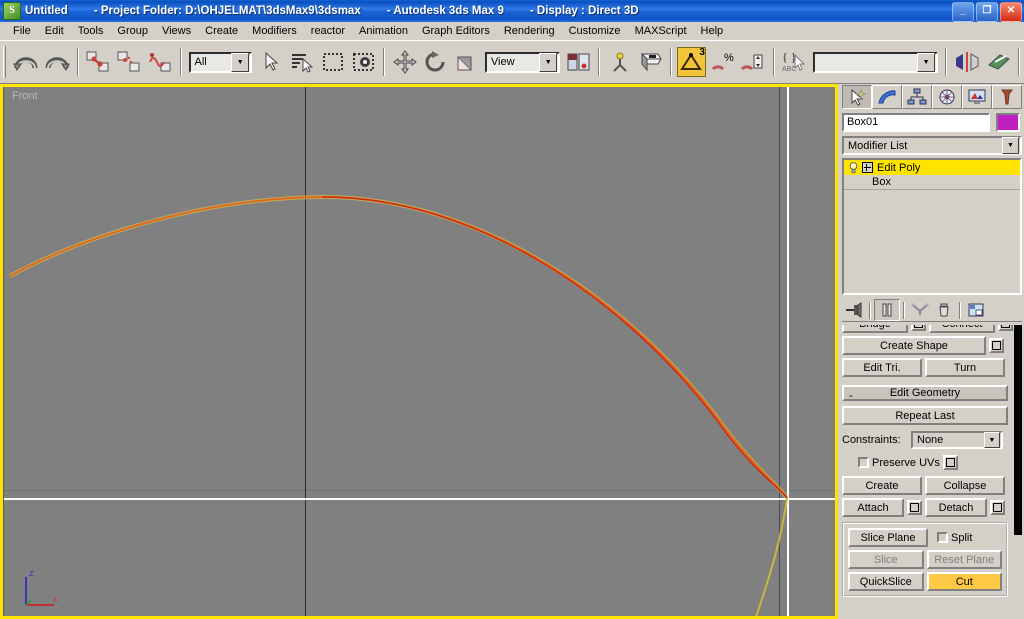 The image size is (1024, 619). Describe the element at coordinates (529, 31) in the screenshot. I see `menu-item-rendering: Rendering` at that location.